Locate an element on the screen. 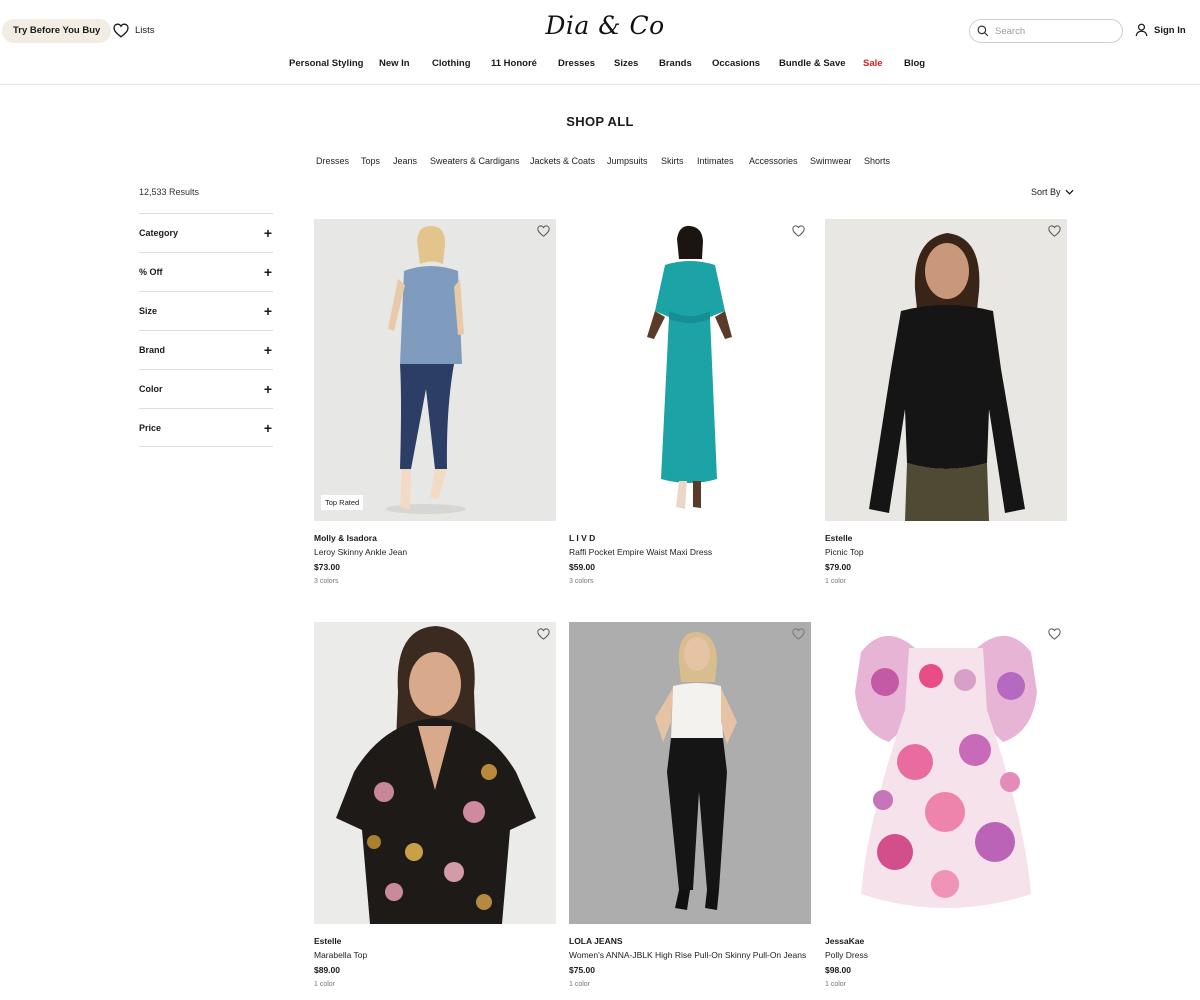  subcategory-dresses: Dresses is located at coordinates (332, 161).